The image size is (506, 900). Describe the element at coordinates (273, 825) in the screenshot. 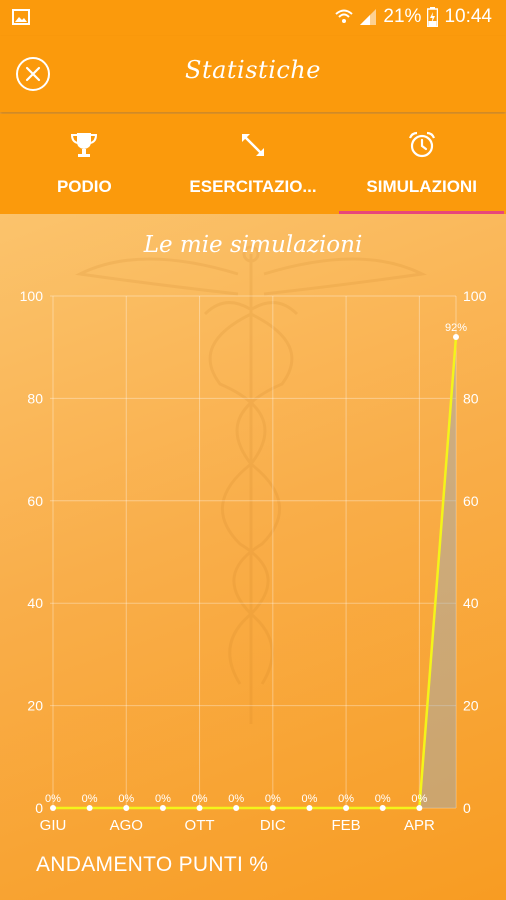

I see `x-tick-label: DIC` at that location.